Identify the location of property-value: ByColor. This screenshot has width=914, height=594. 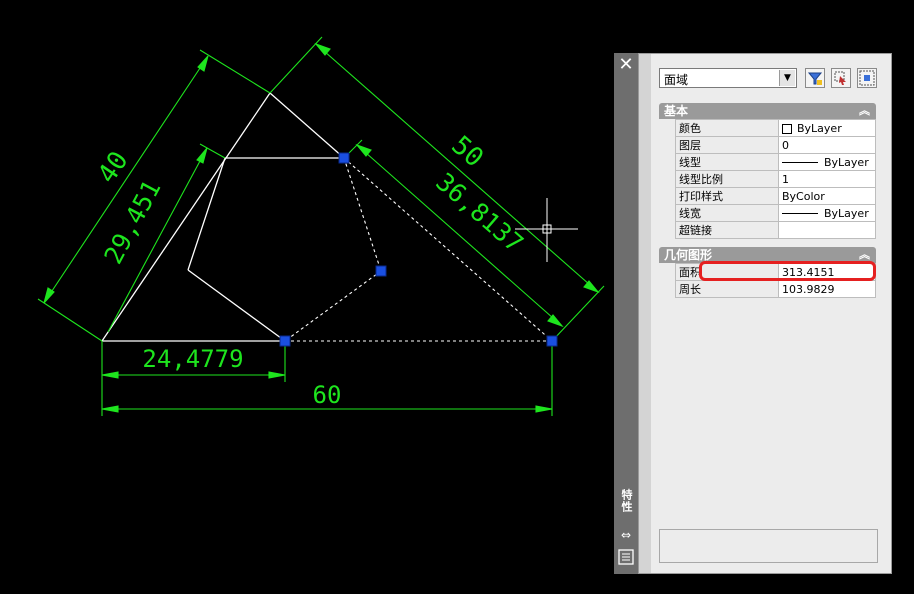
(827, 196).